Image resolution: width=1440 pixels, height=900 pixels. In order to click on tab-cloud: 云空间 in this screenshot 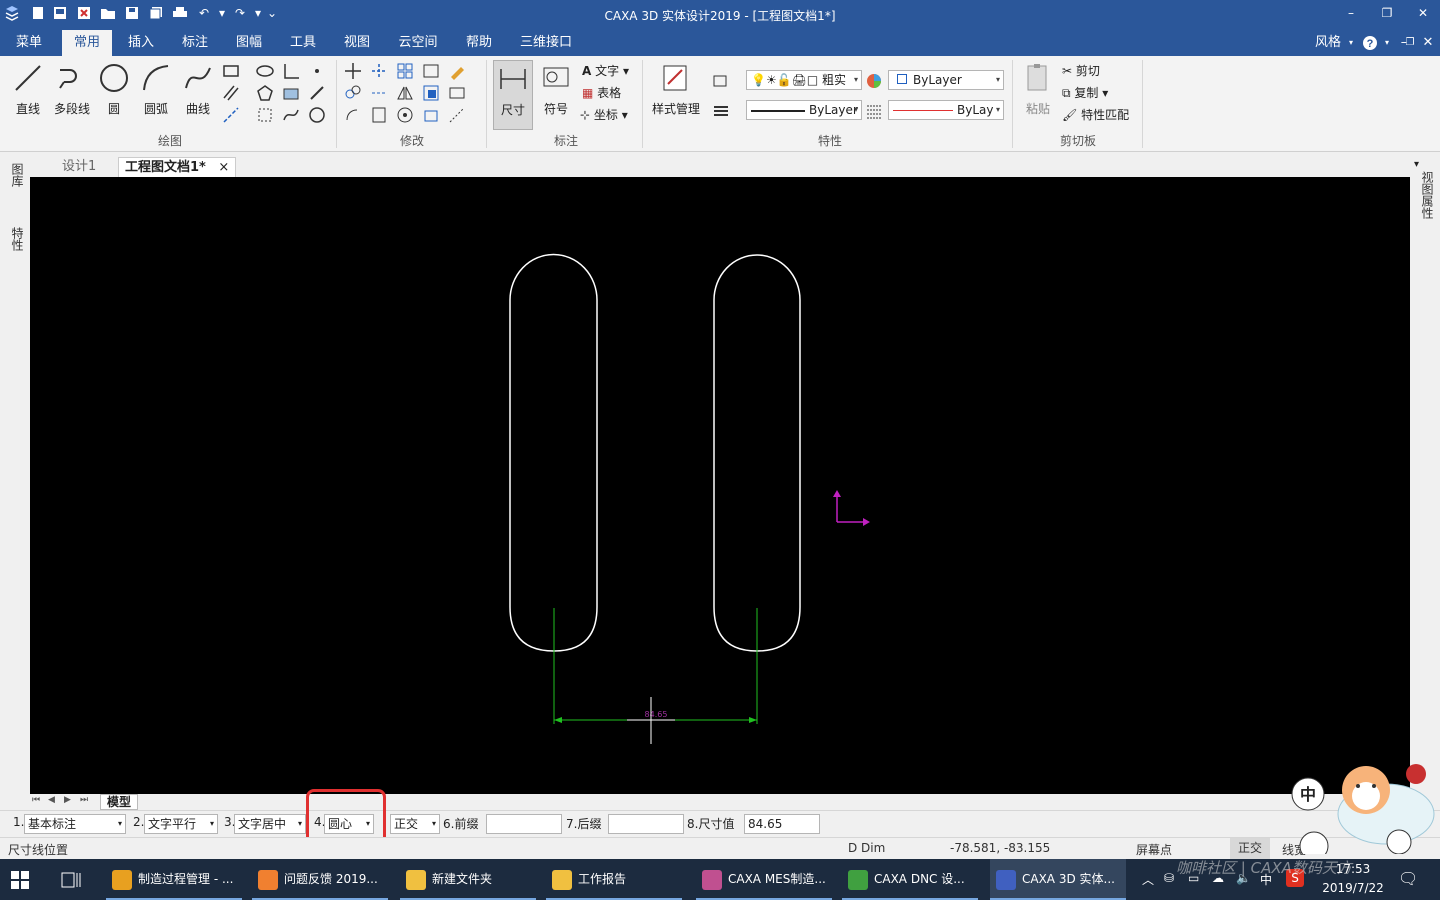, I will do `click(418, 43)`.